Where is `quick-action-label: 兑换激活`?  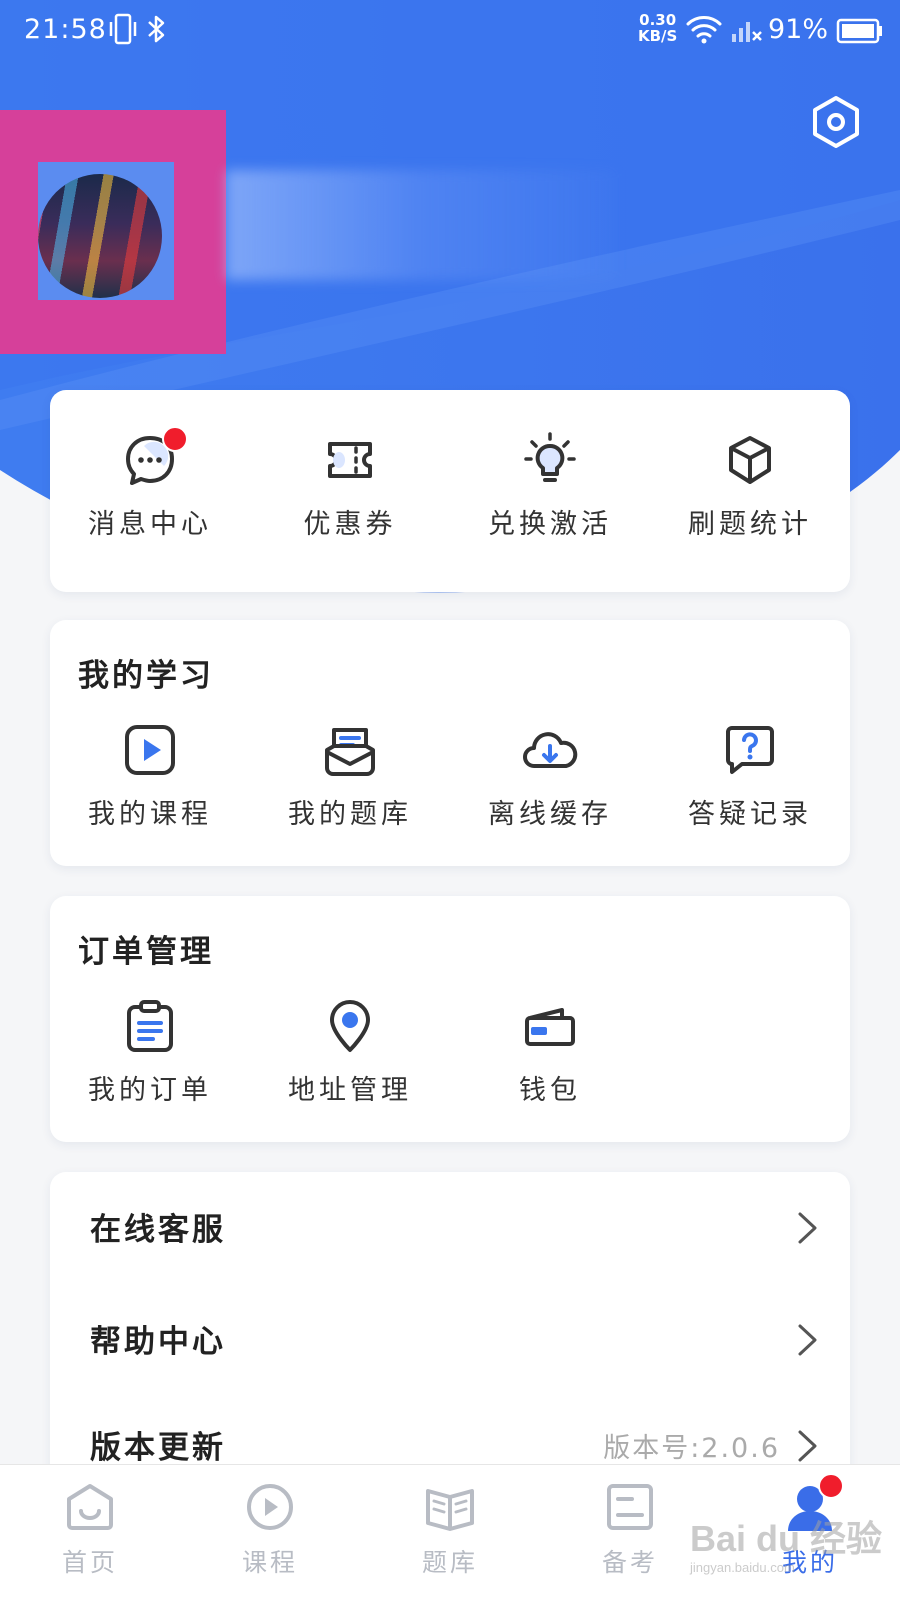
quick-action-label: 兑换激活 is located at coordinates (550, 524).